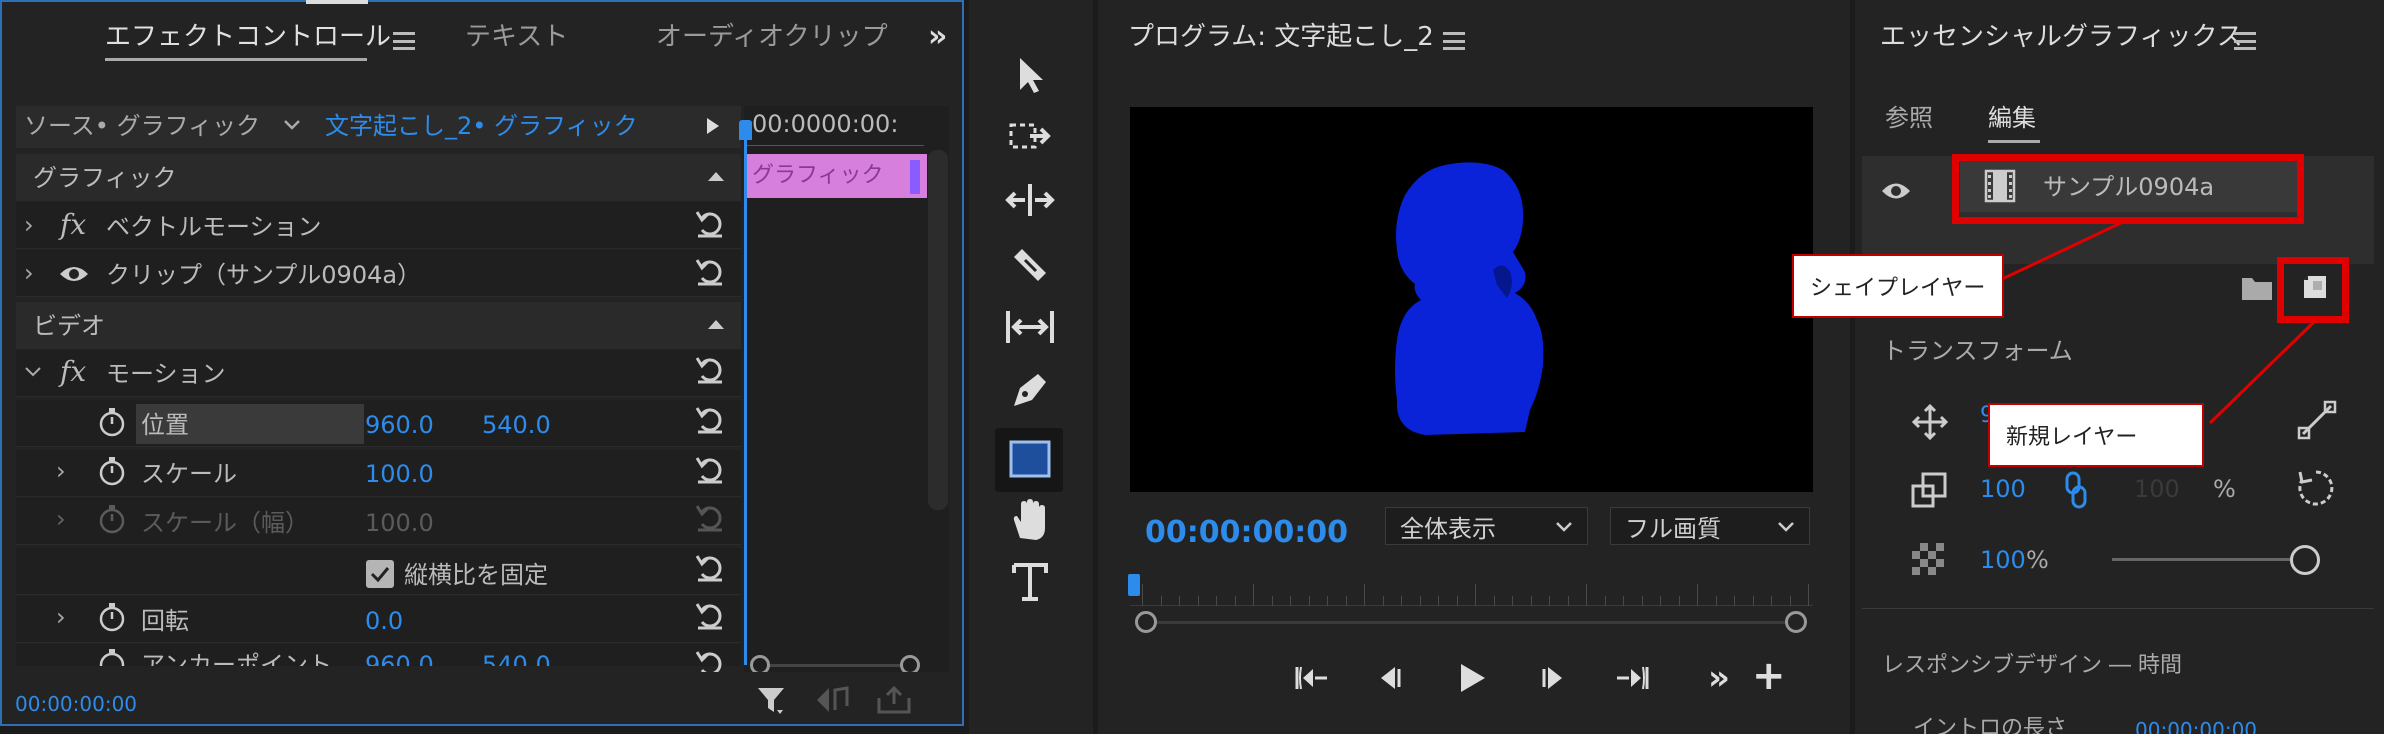 This screenshot has width=2384, height=734. What do you see at coordinates (2072, 437) in the screenshot?
I see `new-layer-callout-text: 新規レイヤー` at bounding box center [2072, 437].